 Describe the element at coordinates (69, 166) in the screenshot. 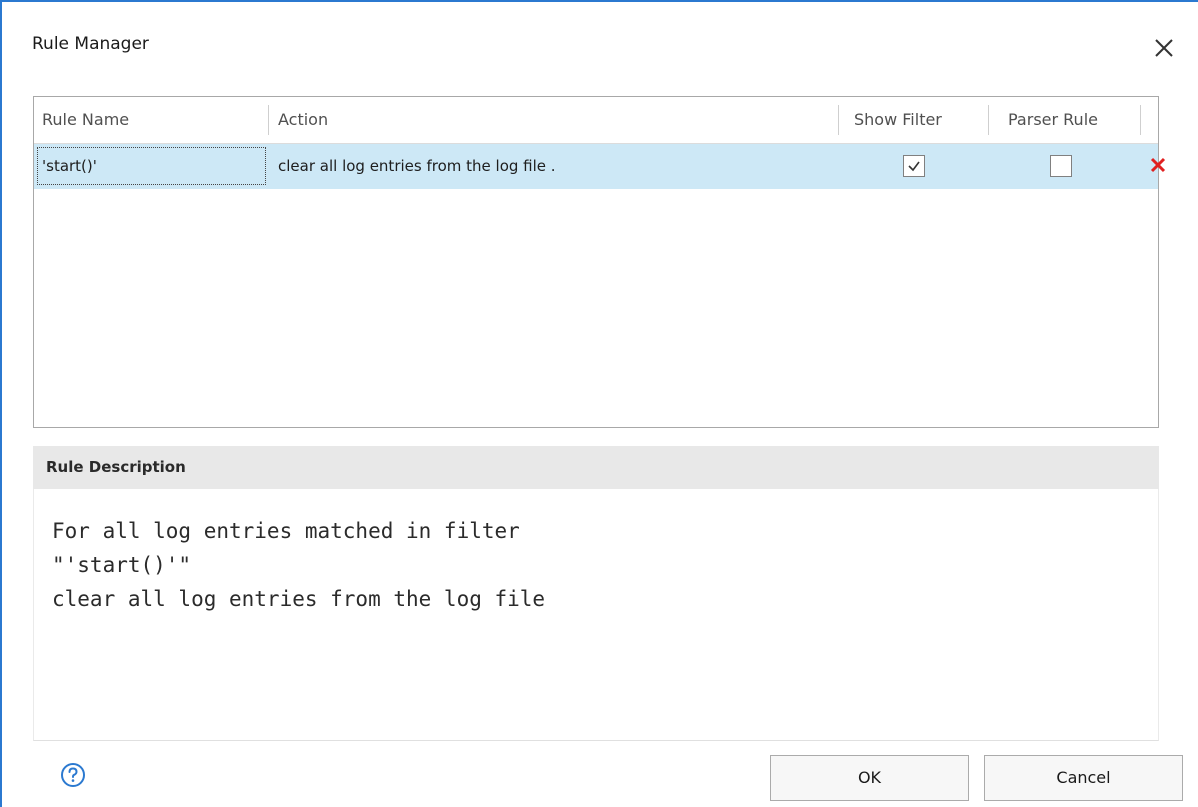

I see `rule-name-cell: 'start()'` at that location.